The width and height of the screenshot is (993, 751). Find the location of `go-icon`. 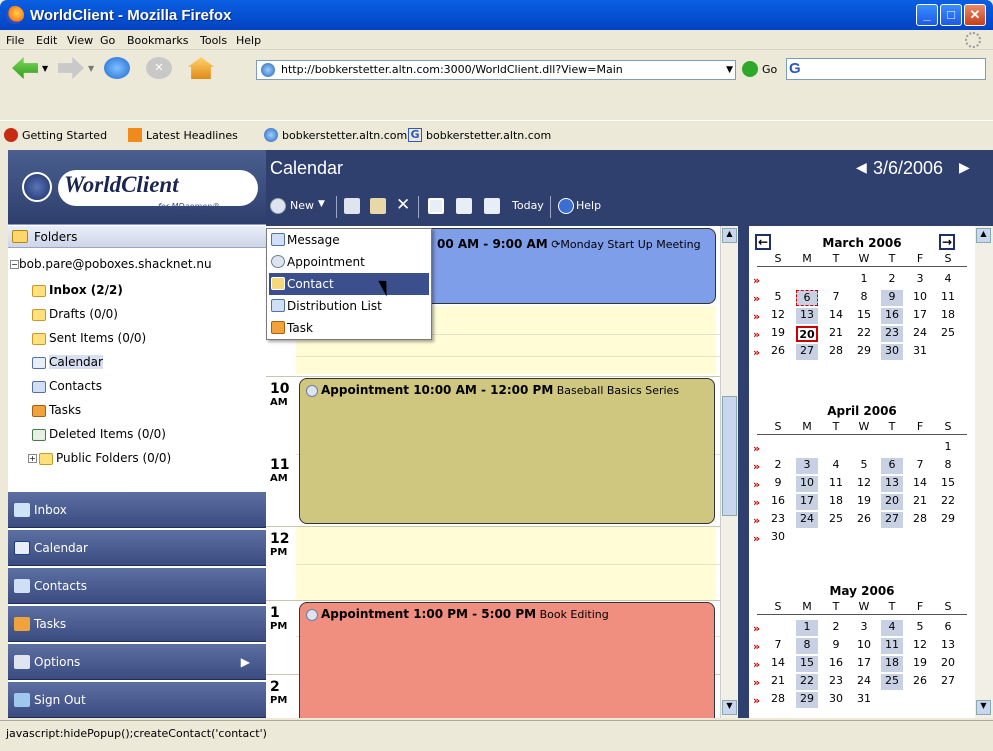

go-icon is located at coordinates (750, 69).